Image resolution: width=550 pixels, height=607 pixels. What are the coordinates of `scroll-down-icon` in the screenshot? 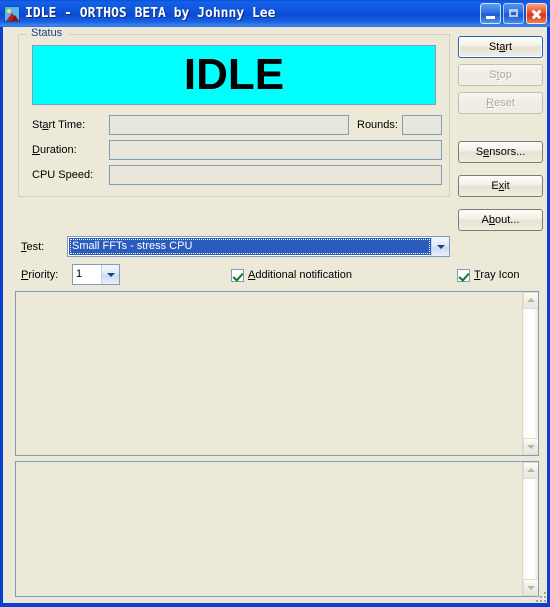 It's located at (530, 446).